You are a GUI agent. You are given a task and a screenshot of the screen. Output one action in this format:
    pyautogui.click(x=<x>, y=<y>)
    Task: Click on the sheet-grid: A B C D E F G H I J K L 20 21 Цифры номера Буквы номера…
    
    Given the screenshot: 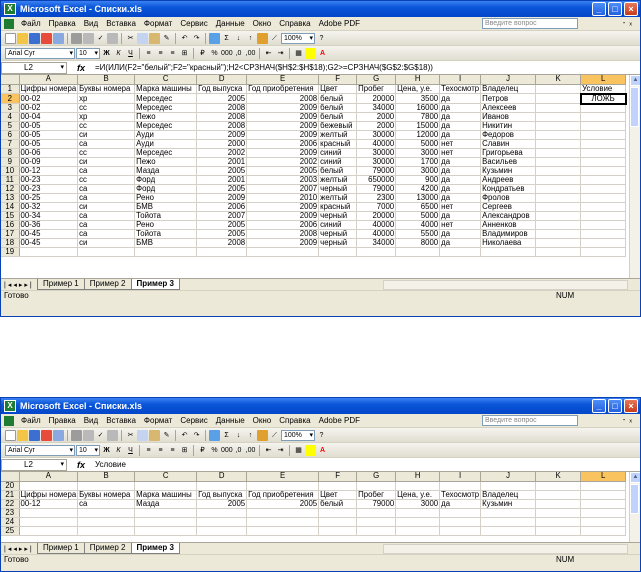 What is the action you would take?
    pyautogui.click(x=320, y=507)
    